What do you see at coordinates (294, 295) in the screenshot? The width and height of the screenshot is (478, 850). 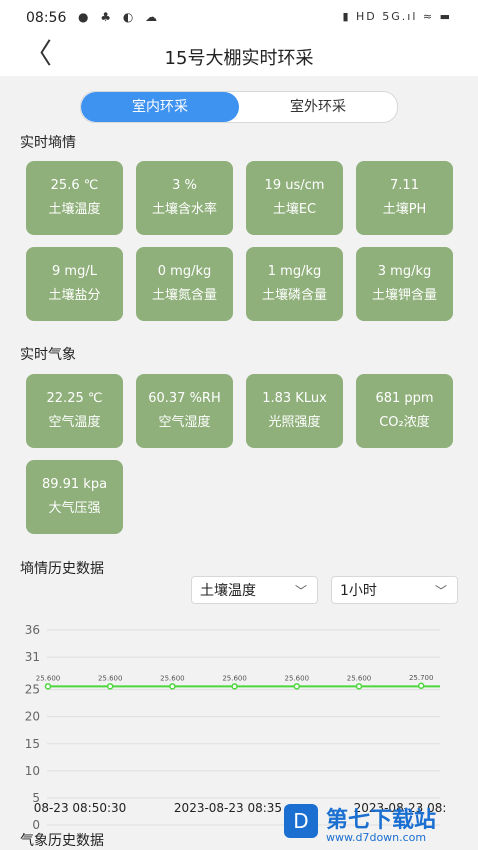 I see `card-label: 土壤磷含量` at bounding box center [294, 295].